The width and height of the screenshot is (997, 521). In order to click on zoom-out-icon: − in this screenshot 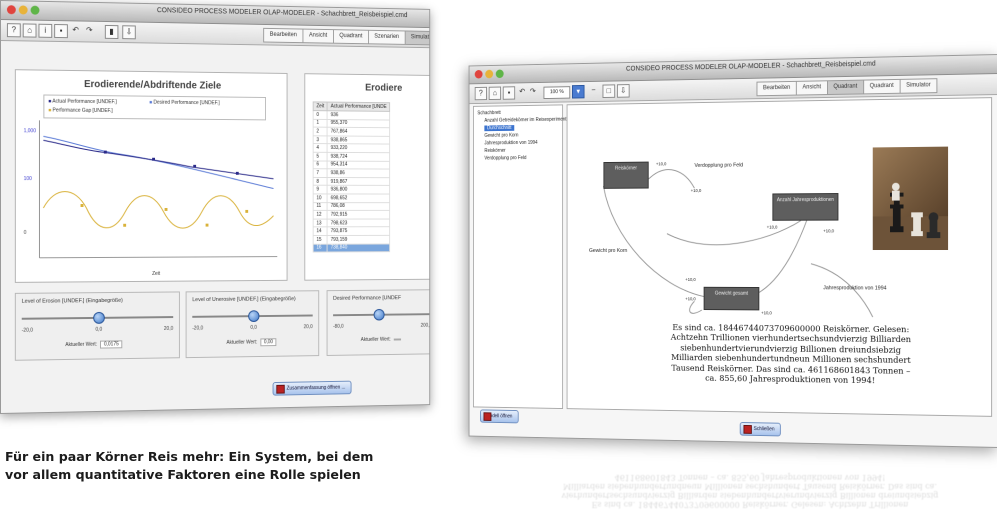, I will do `click(593, 91)`.